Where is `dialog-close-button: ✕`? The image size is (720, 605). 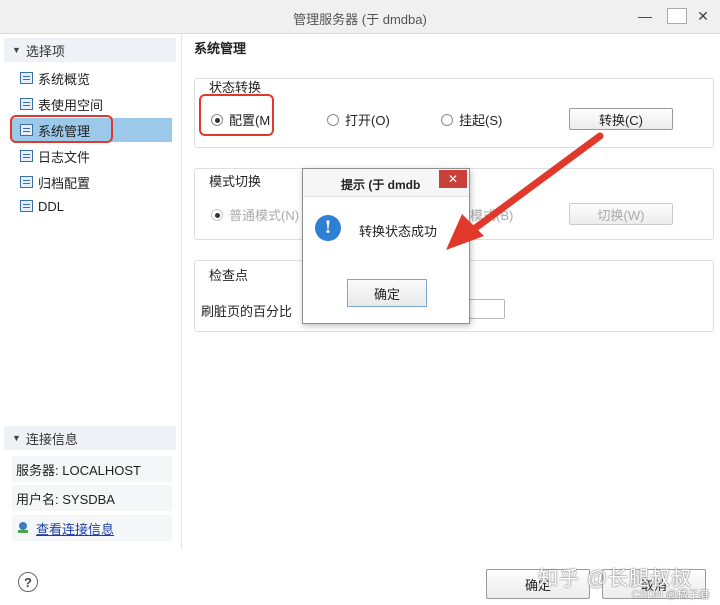
dialog-close-button: ✕ is located at coordinates (453, 179).